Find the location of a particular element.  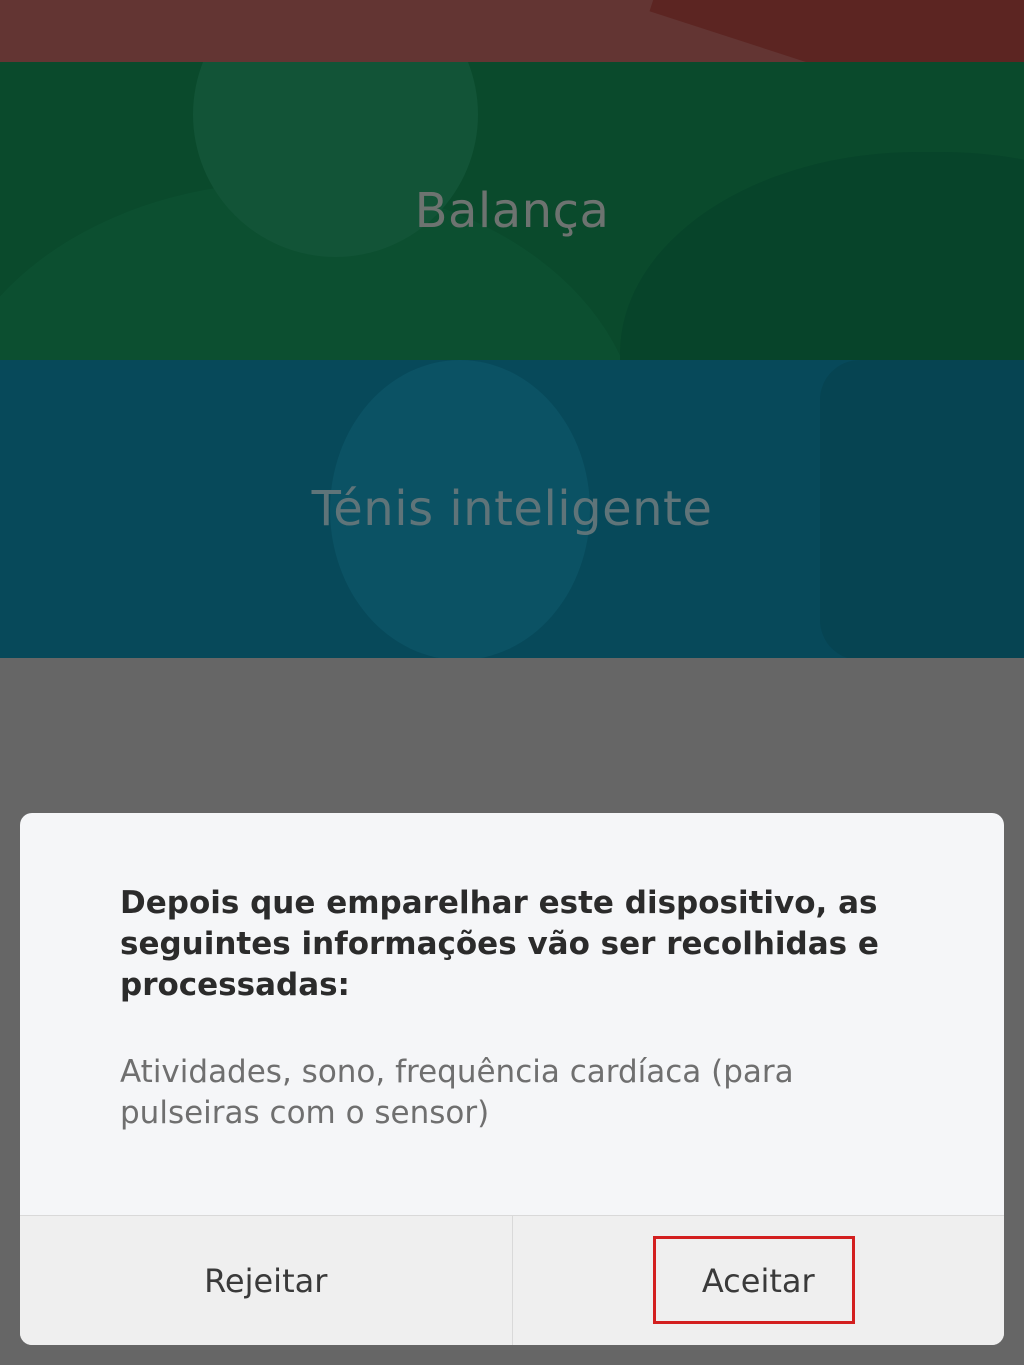

accept-button-label: Aceitar is located at coordinates (758, 1281).